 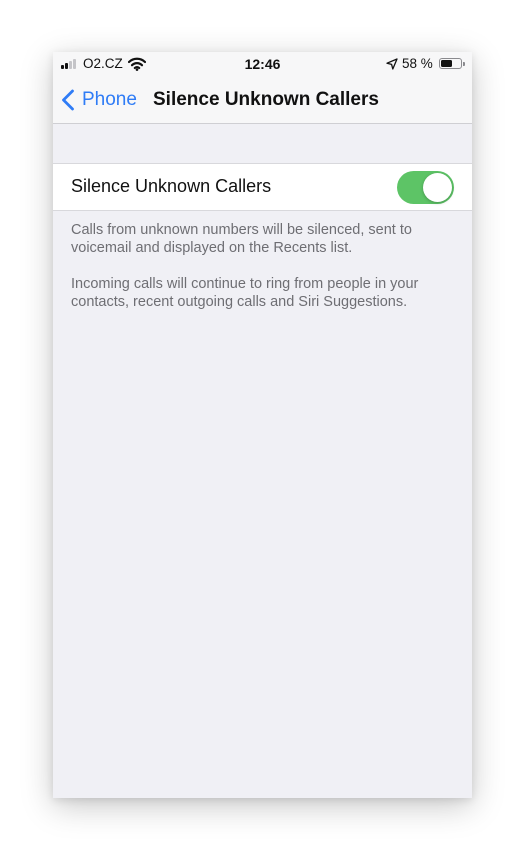 What do you see at coordinates (262, 64) in the screenshot?
I see `status-bar: O2.CZ 12:46 58 %` at bounding box center [262, 64].